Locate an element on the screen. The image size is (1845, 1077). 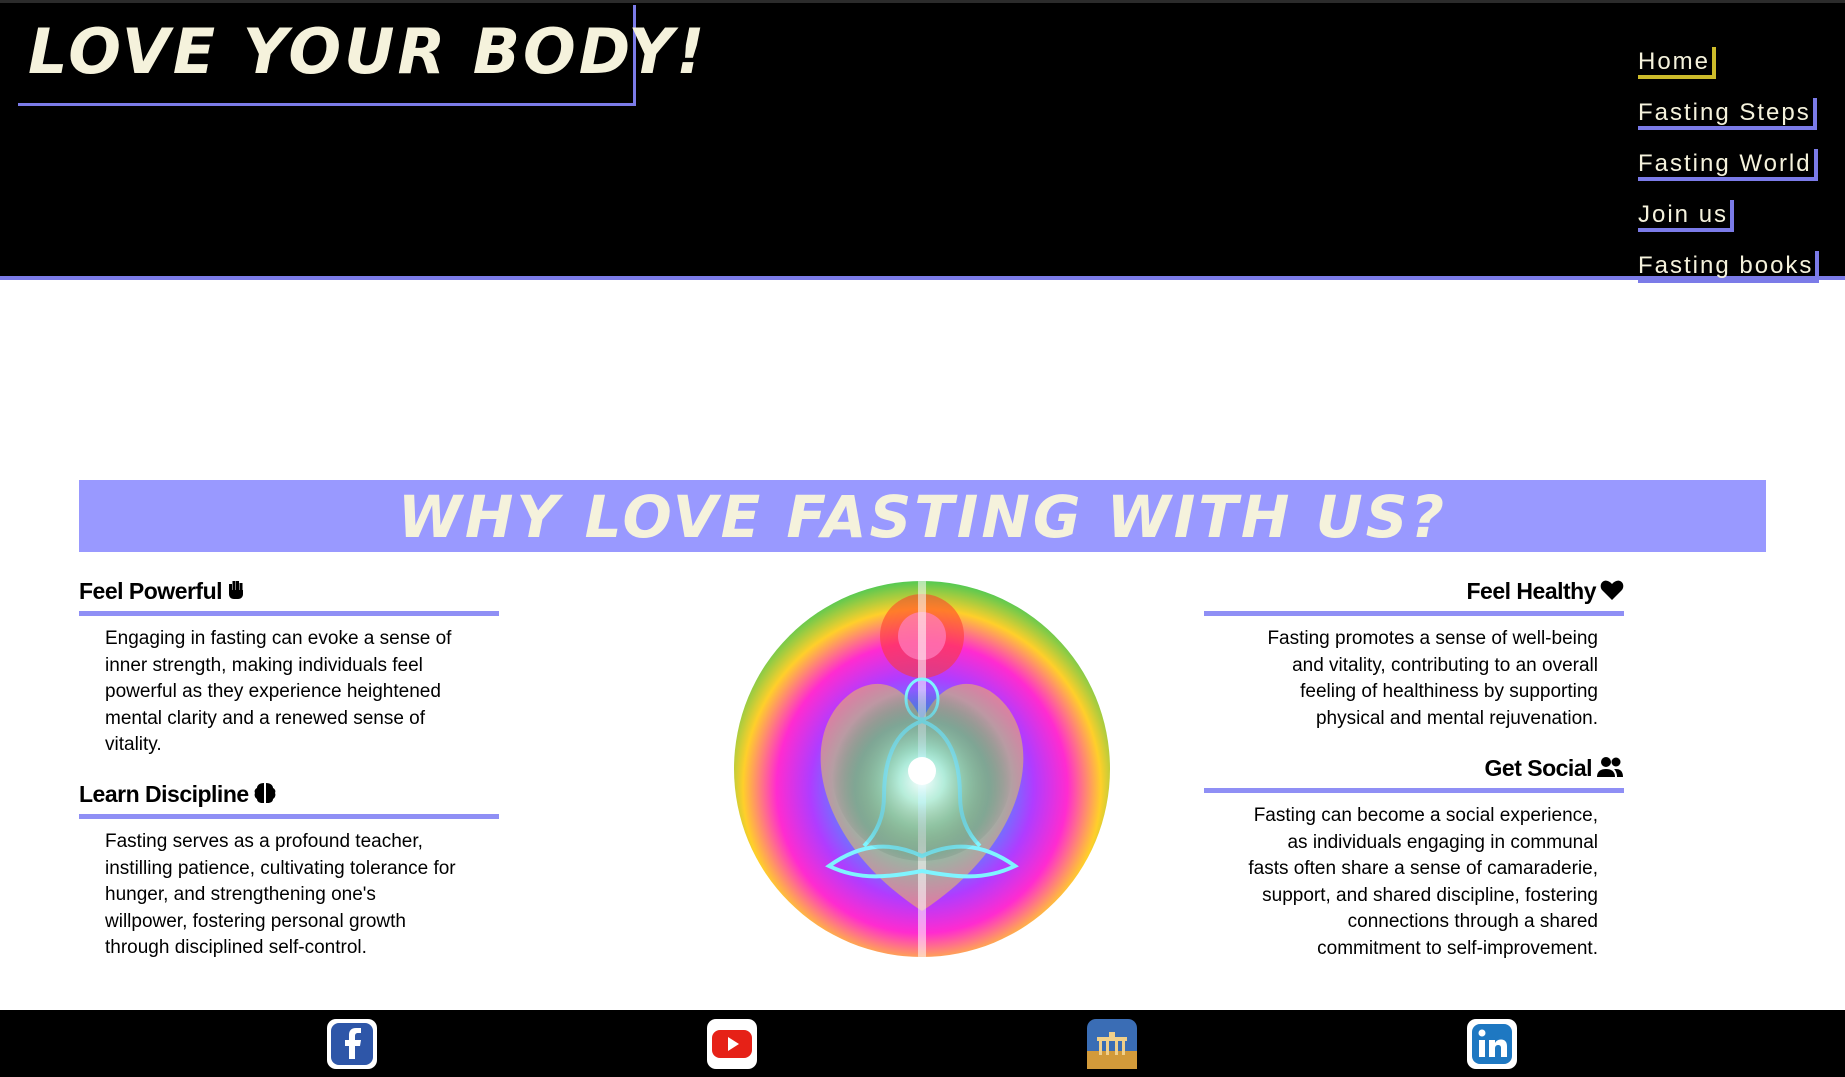
logo-text: LOVE YOUR BODY! is located at coordinates (368, 51).